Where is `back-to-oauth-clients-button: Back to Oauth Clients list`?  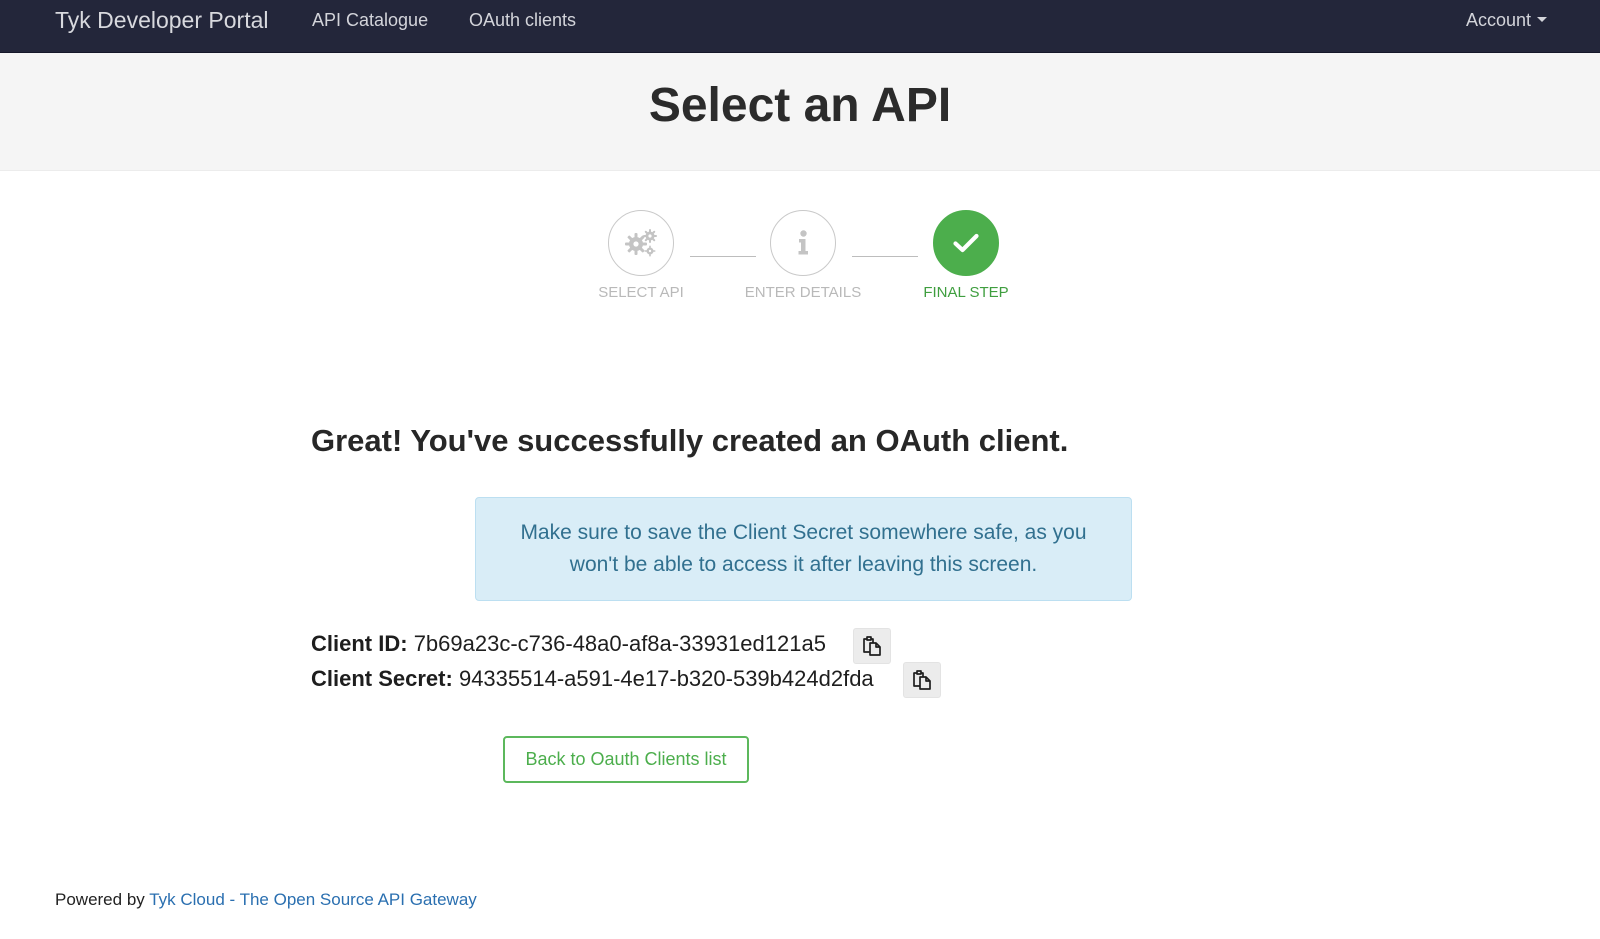 back-to-oauth-clients-button: Back to Oauth Clients list is located at coordinates (626, 759).